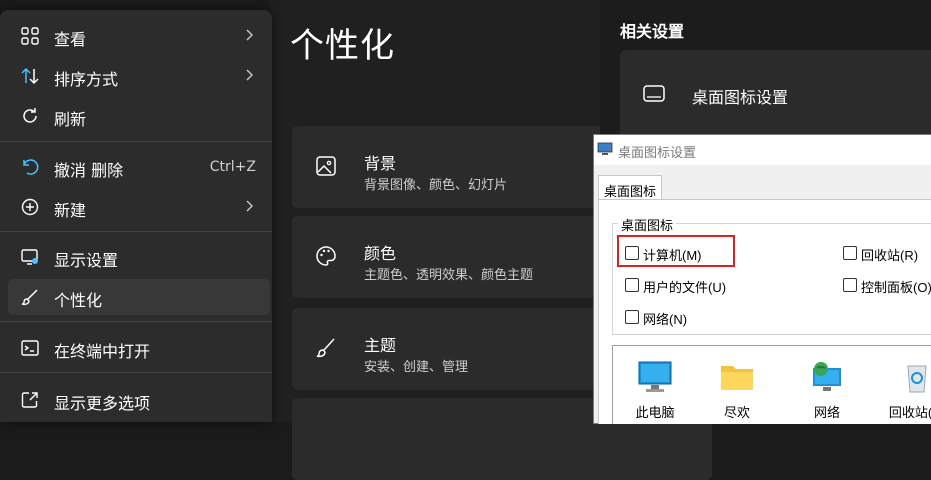 Image resolution: width=931 pixels, height=480 pixels. I want to click on menu-item-label: 撤消 删除, so click(89, 170).